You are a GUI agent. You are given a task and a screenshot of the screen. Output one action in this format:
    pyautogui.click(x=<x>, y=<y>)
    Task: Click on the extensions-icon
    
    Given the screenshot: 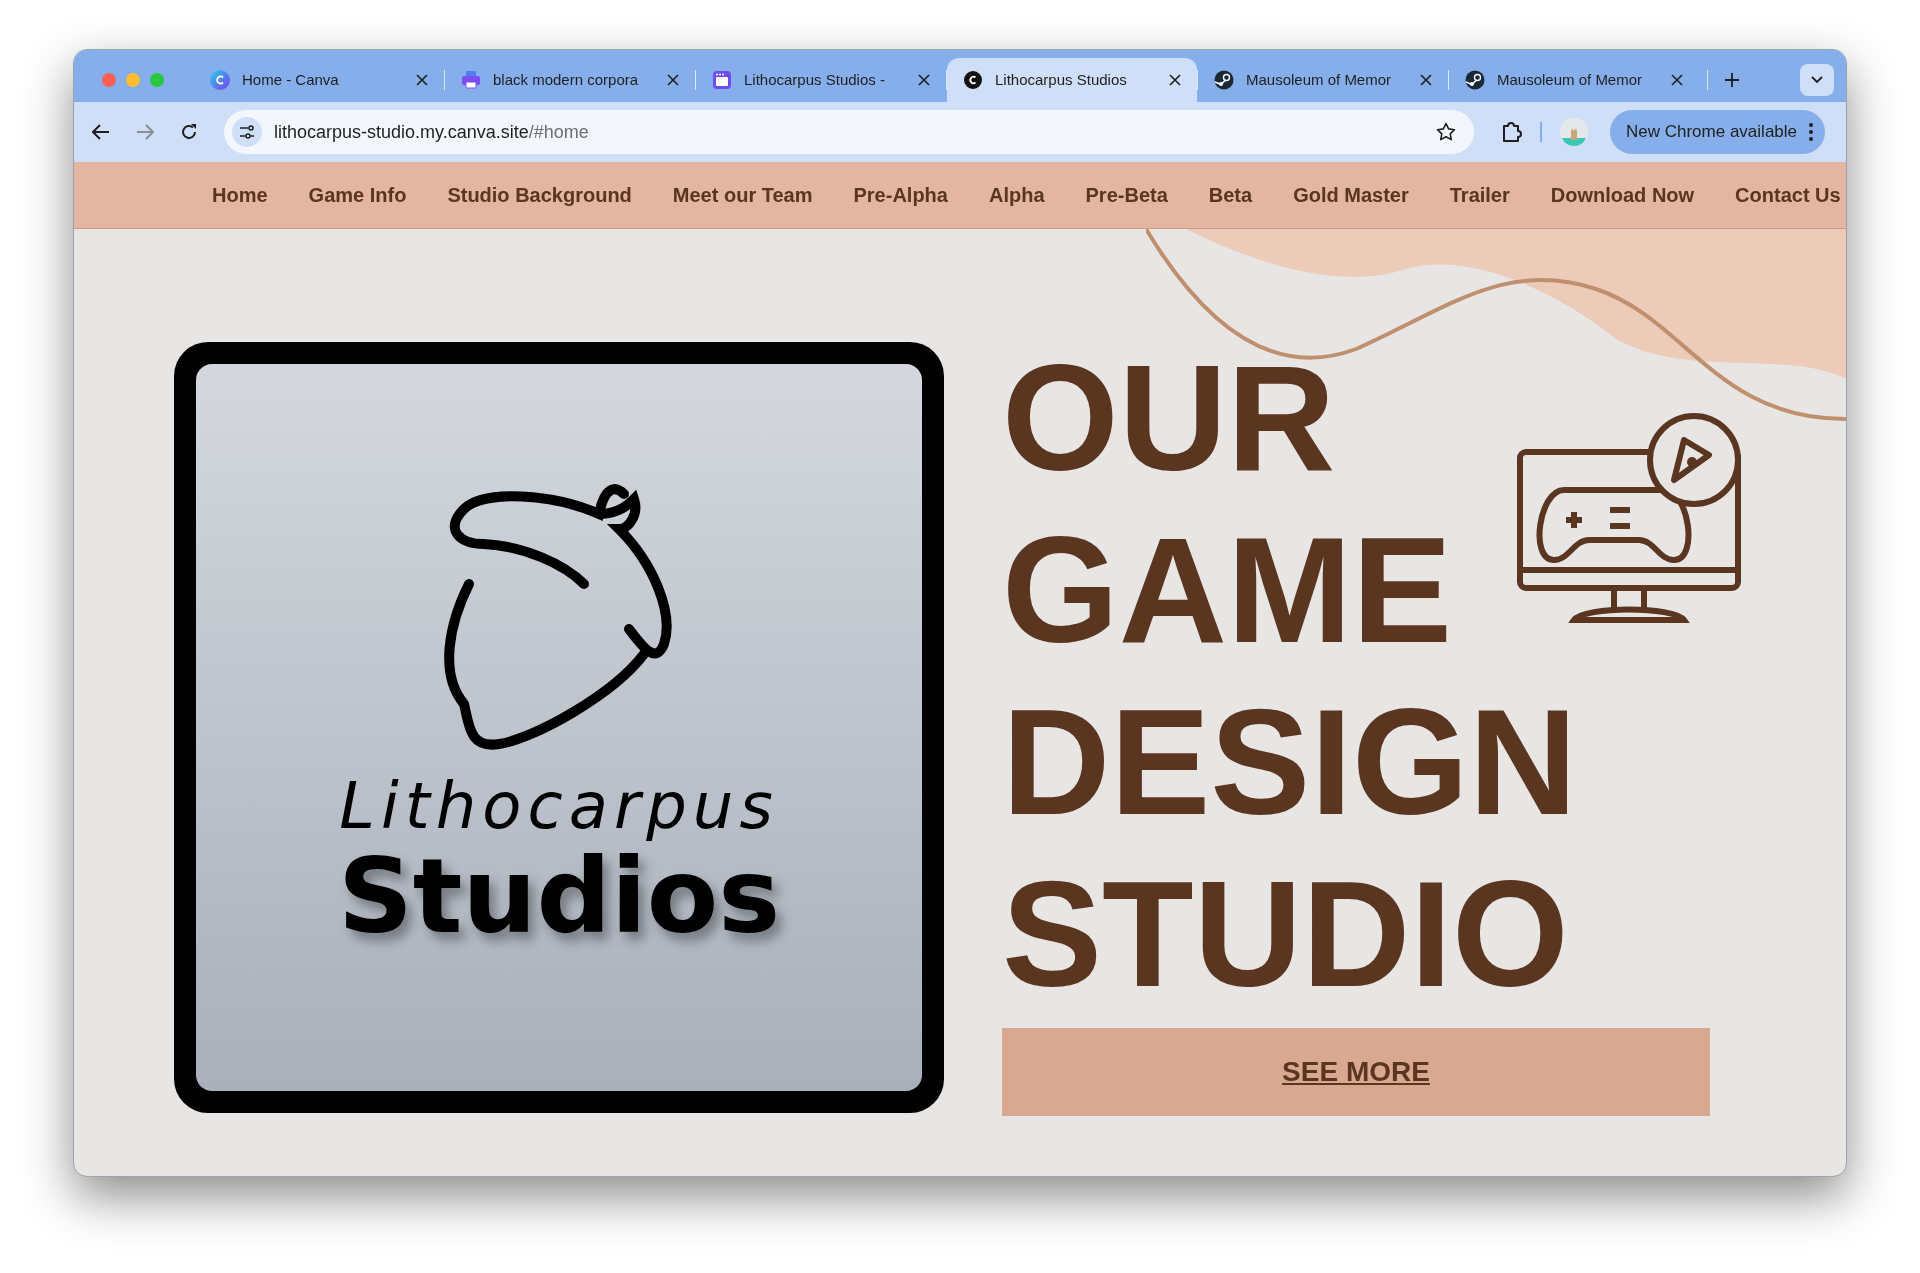 What is the action you would take?
    pyautogui.click(x=1511, y=132)
    